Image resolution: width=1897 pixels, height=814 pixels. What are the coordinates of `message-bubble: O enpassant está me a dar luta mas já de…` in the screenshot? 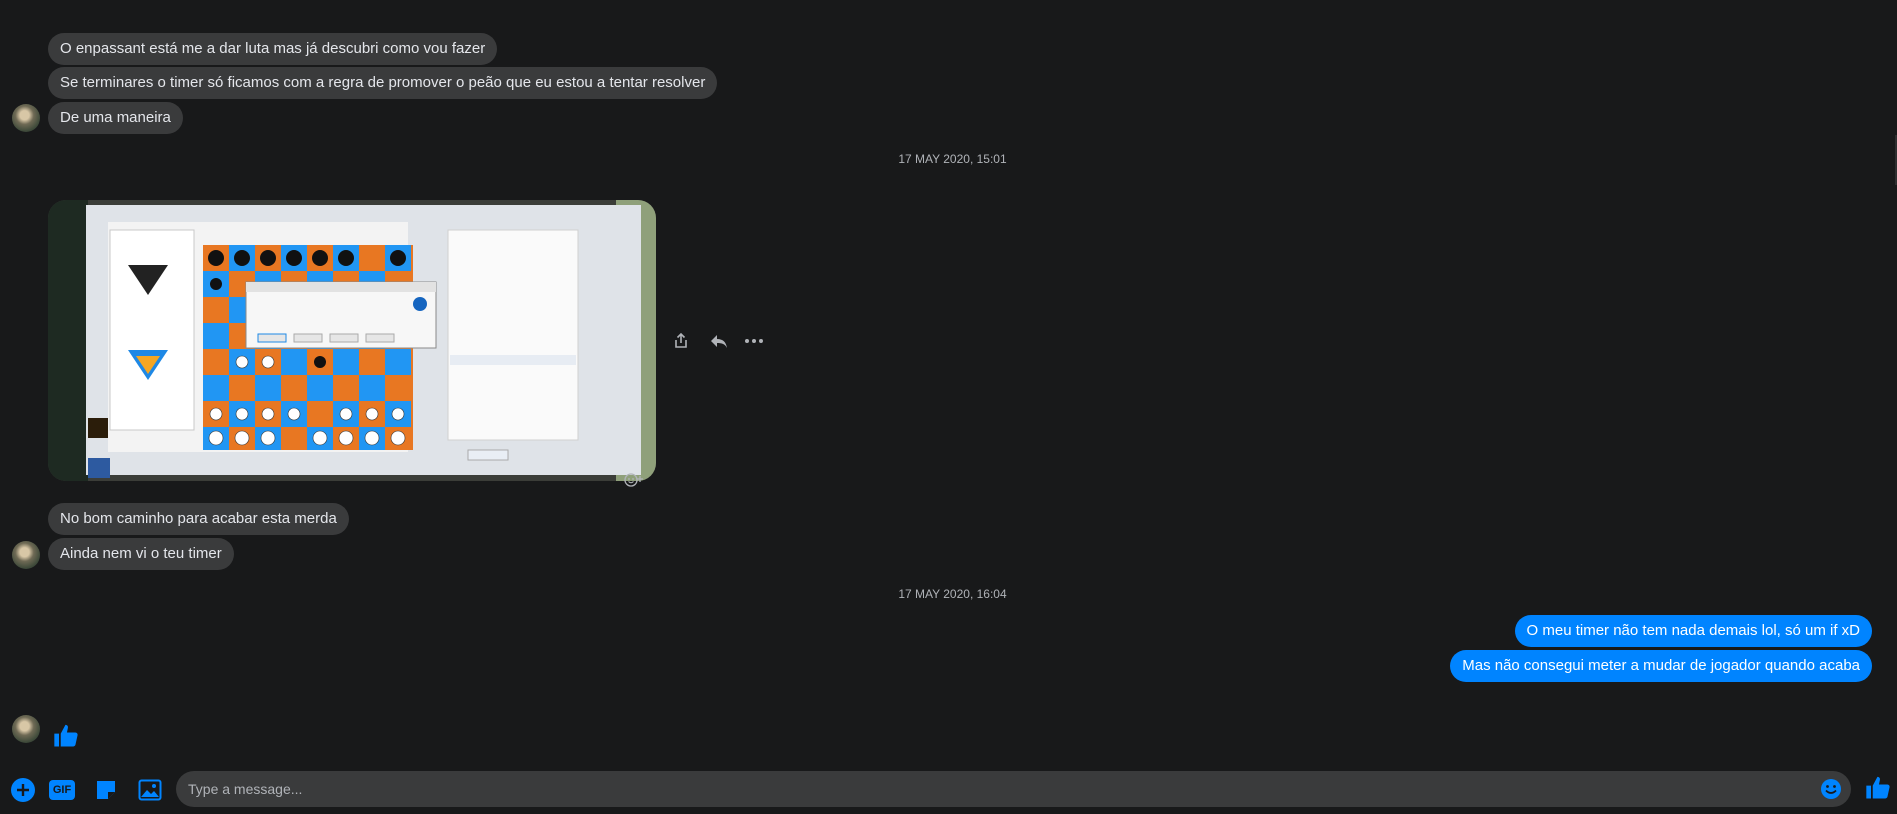 It's located at (273, 49).